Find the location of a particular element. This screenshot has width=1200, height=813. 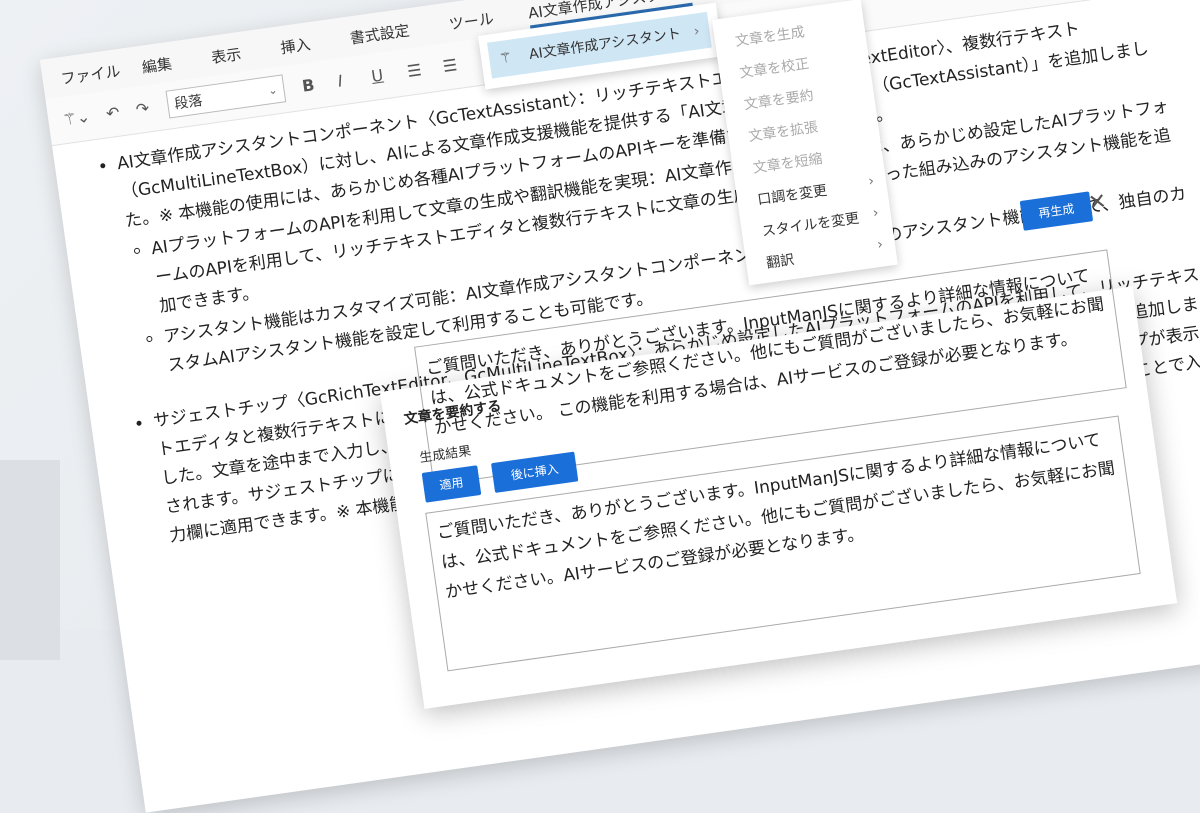

paragraph-select-value: 段落 is located at coordinates (188, 102).